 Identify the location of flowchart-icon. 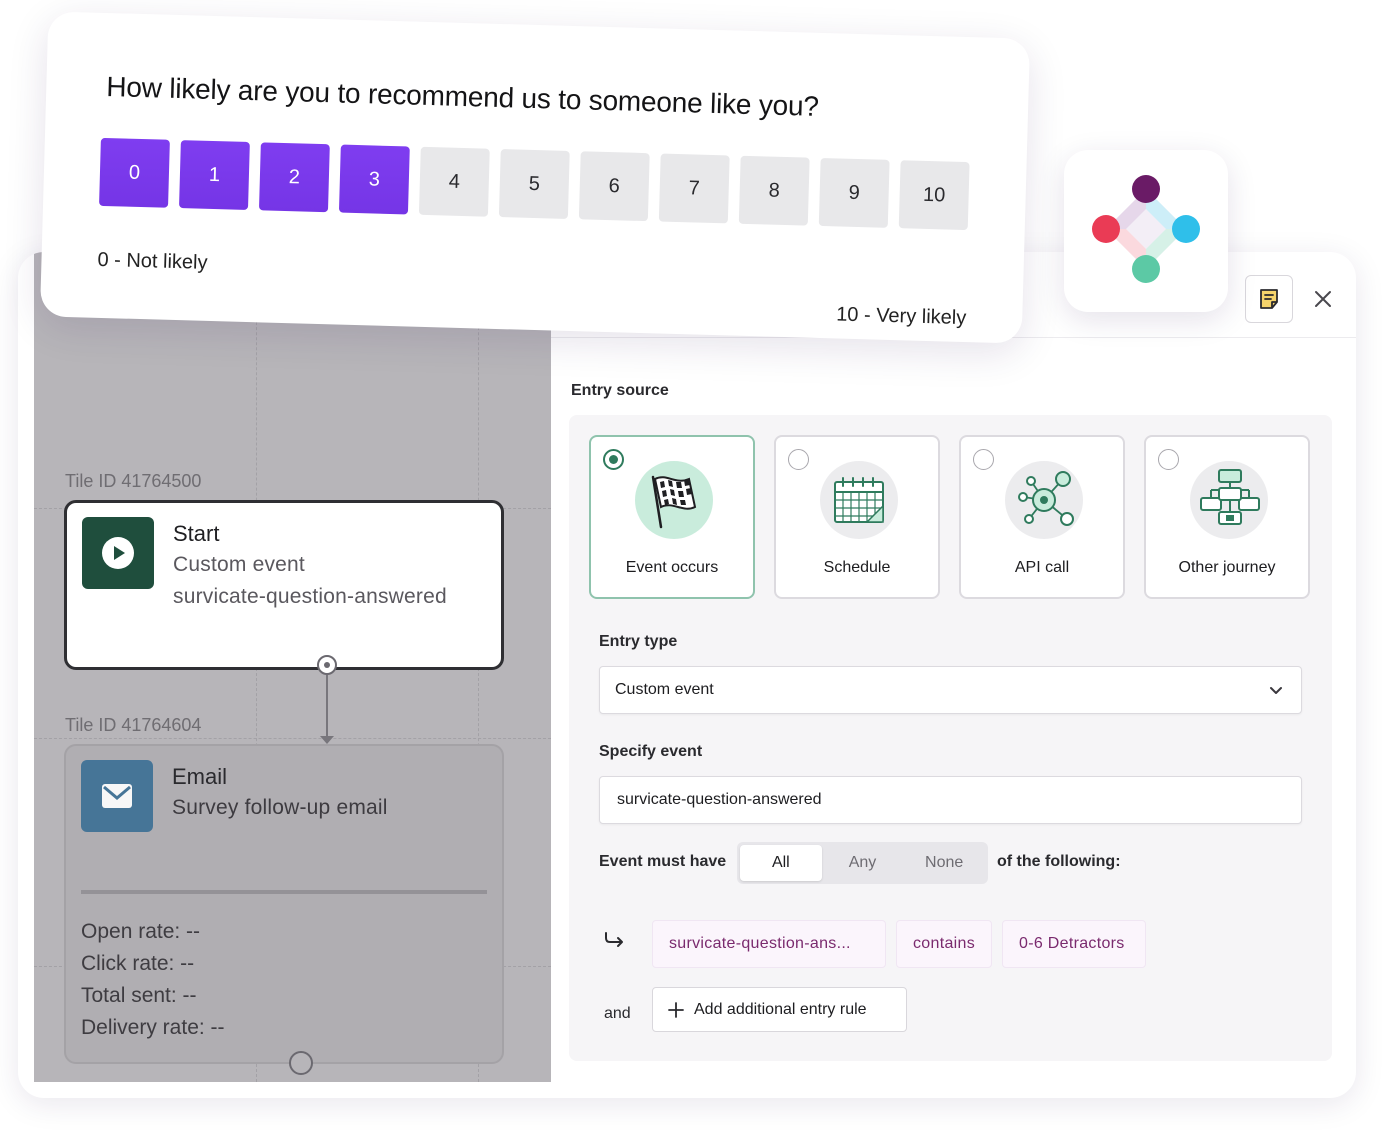
(1229, 500).